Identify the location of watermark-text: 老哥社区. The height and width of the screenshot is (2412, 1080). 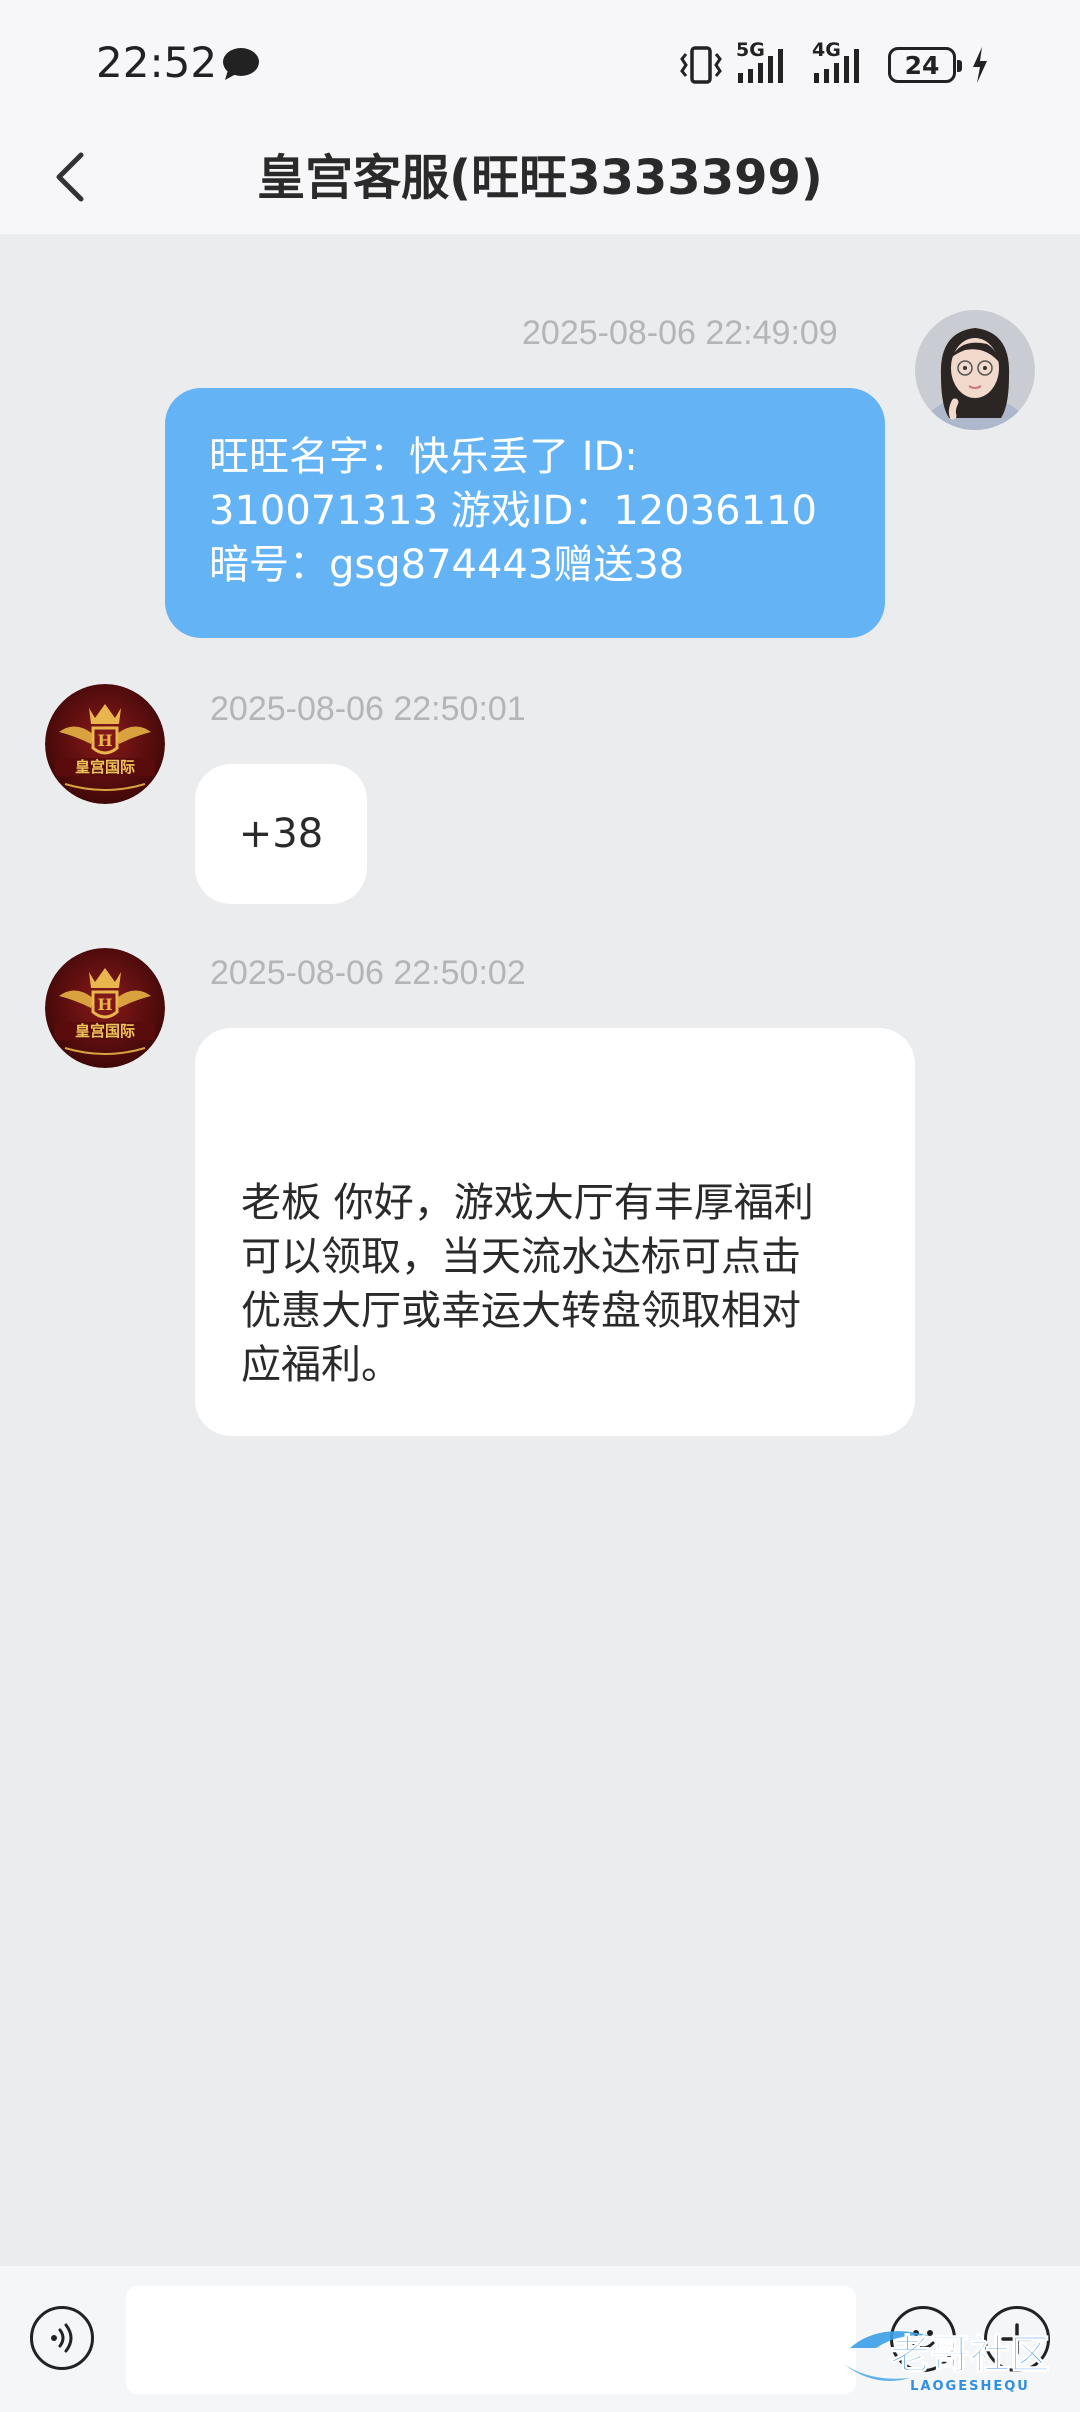
(970, 2355).